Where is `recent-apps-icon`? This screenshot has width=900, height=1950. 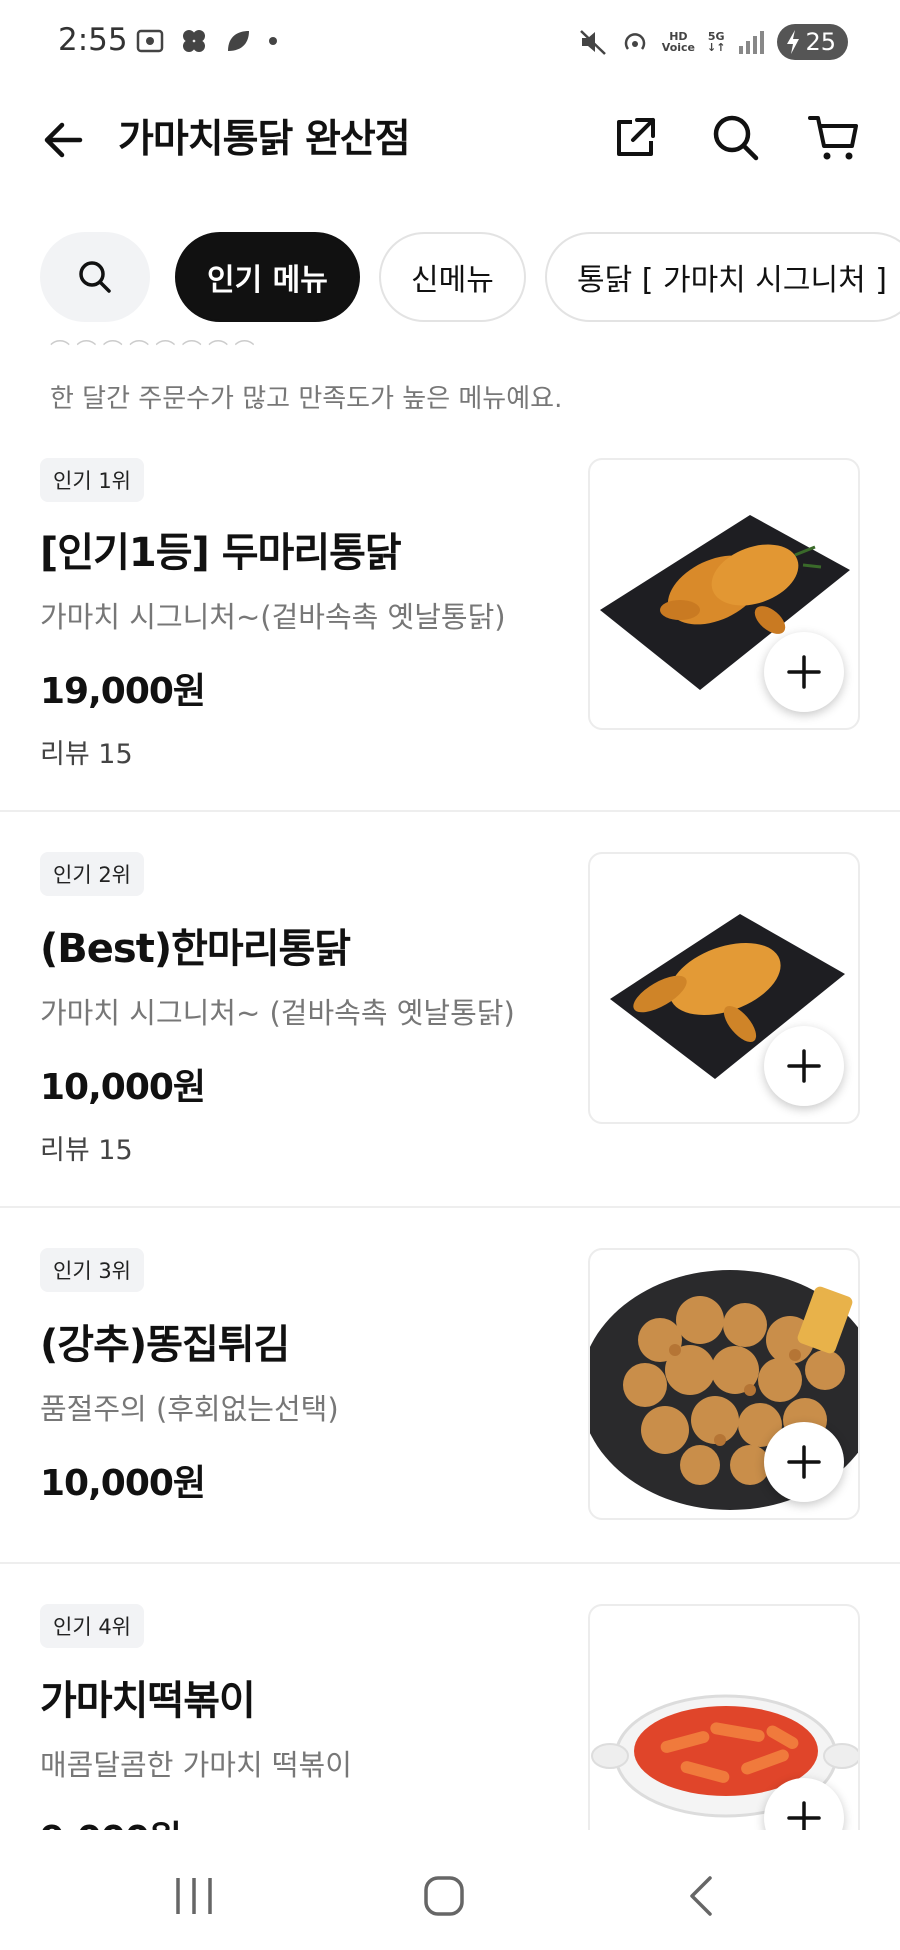 recent-apps-icon is located at coordinates (194, 1896).